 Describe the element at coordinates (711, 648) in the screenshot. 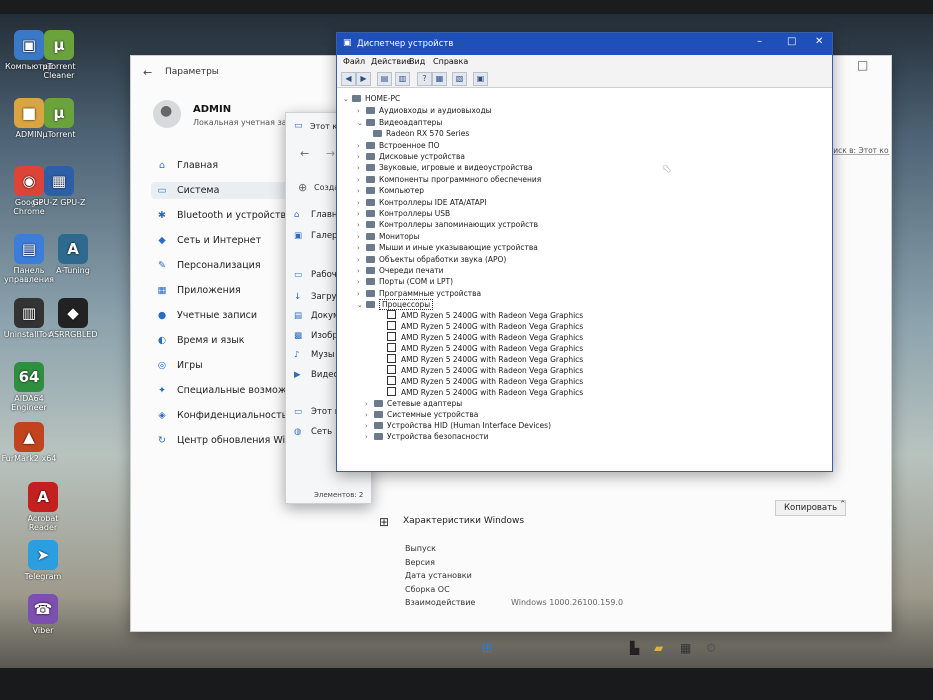

I see `taskbar-settings-icon: ⚙` at that location.